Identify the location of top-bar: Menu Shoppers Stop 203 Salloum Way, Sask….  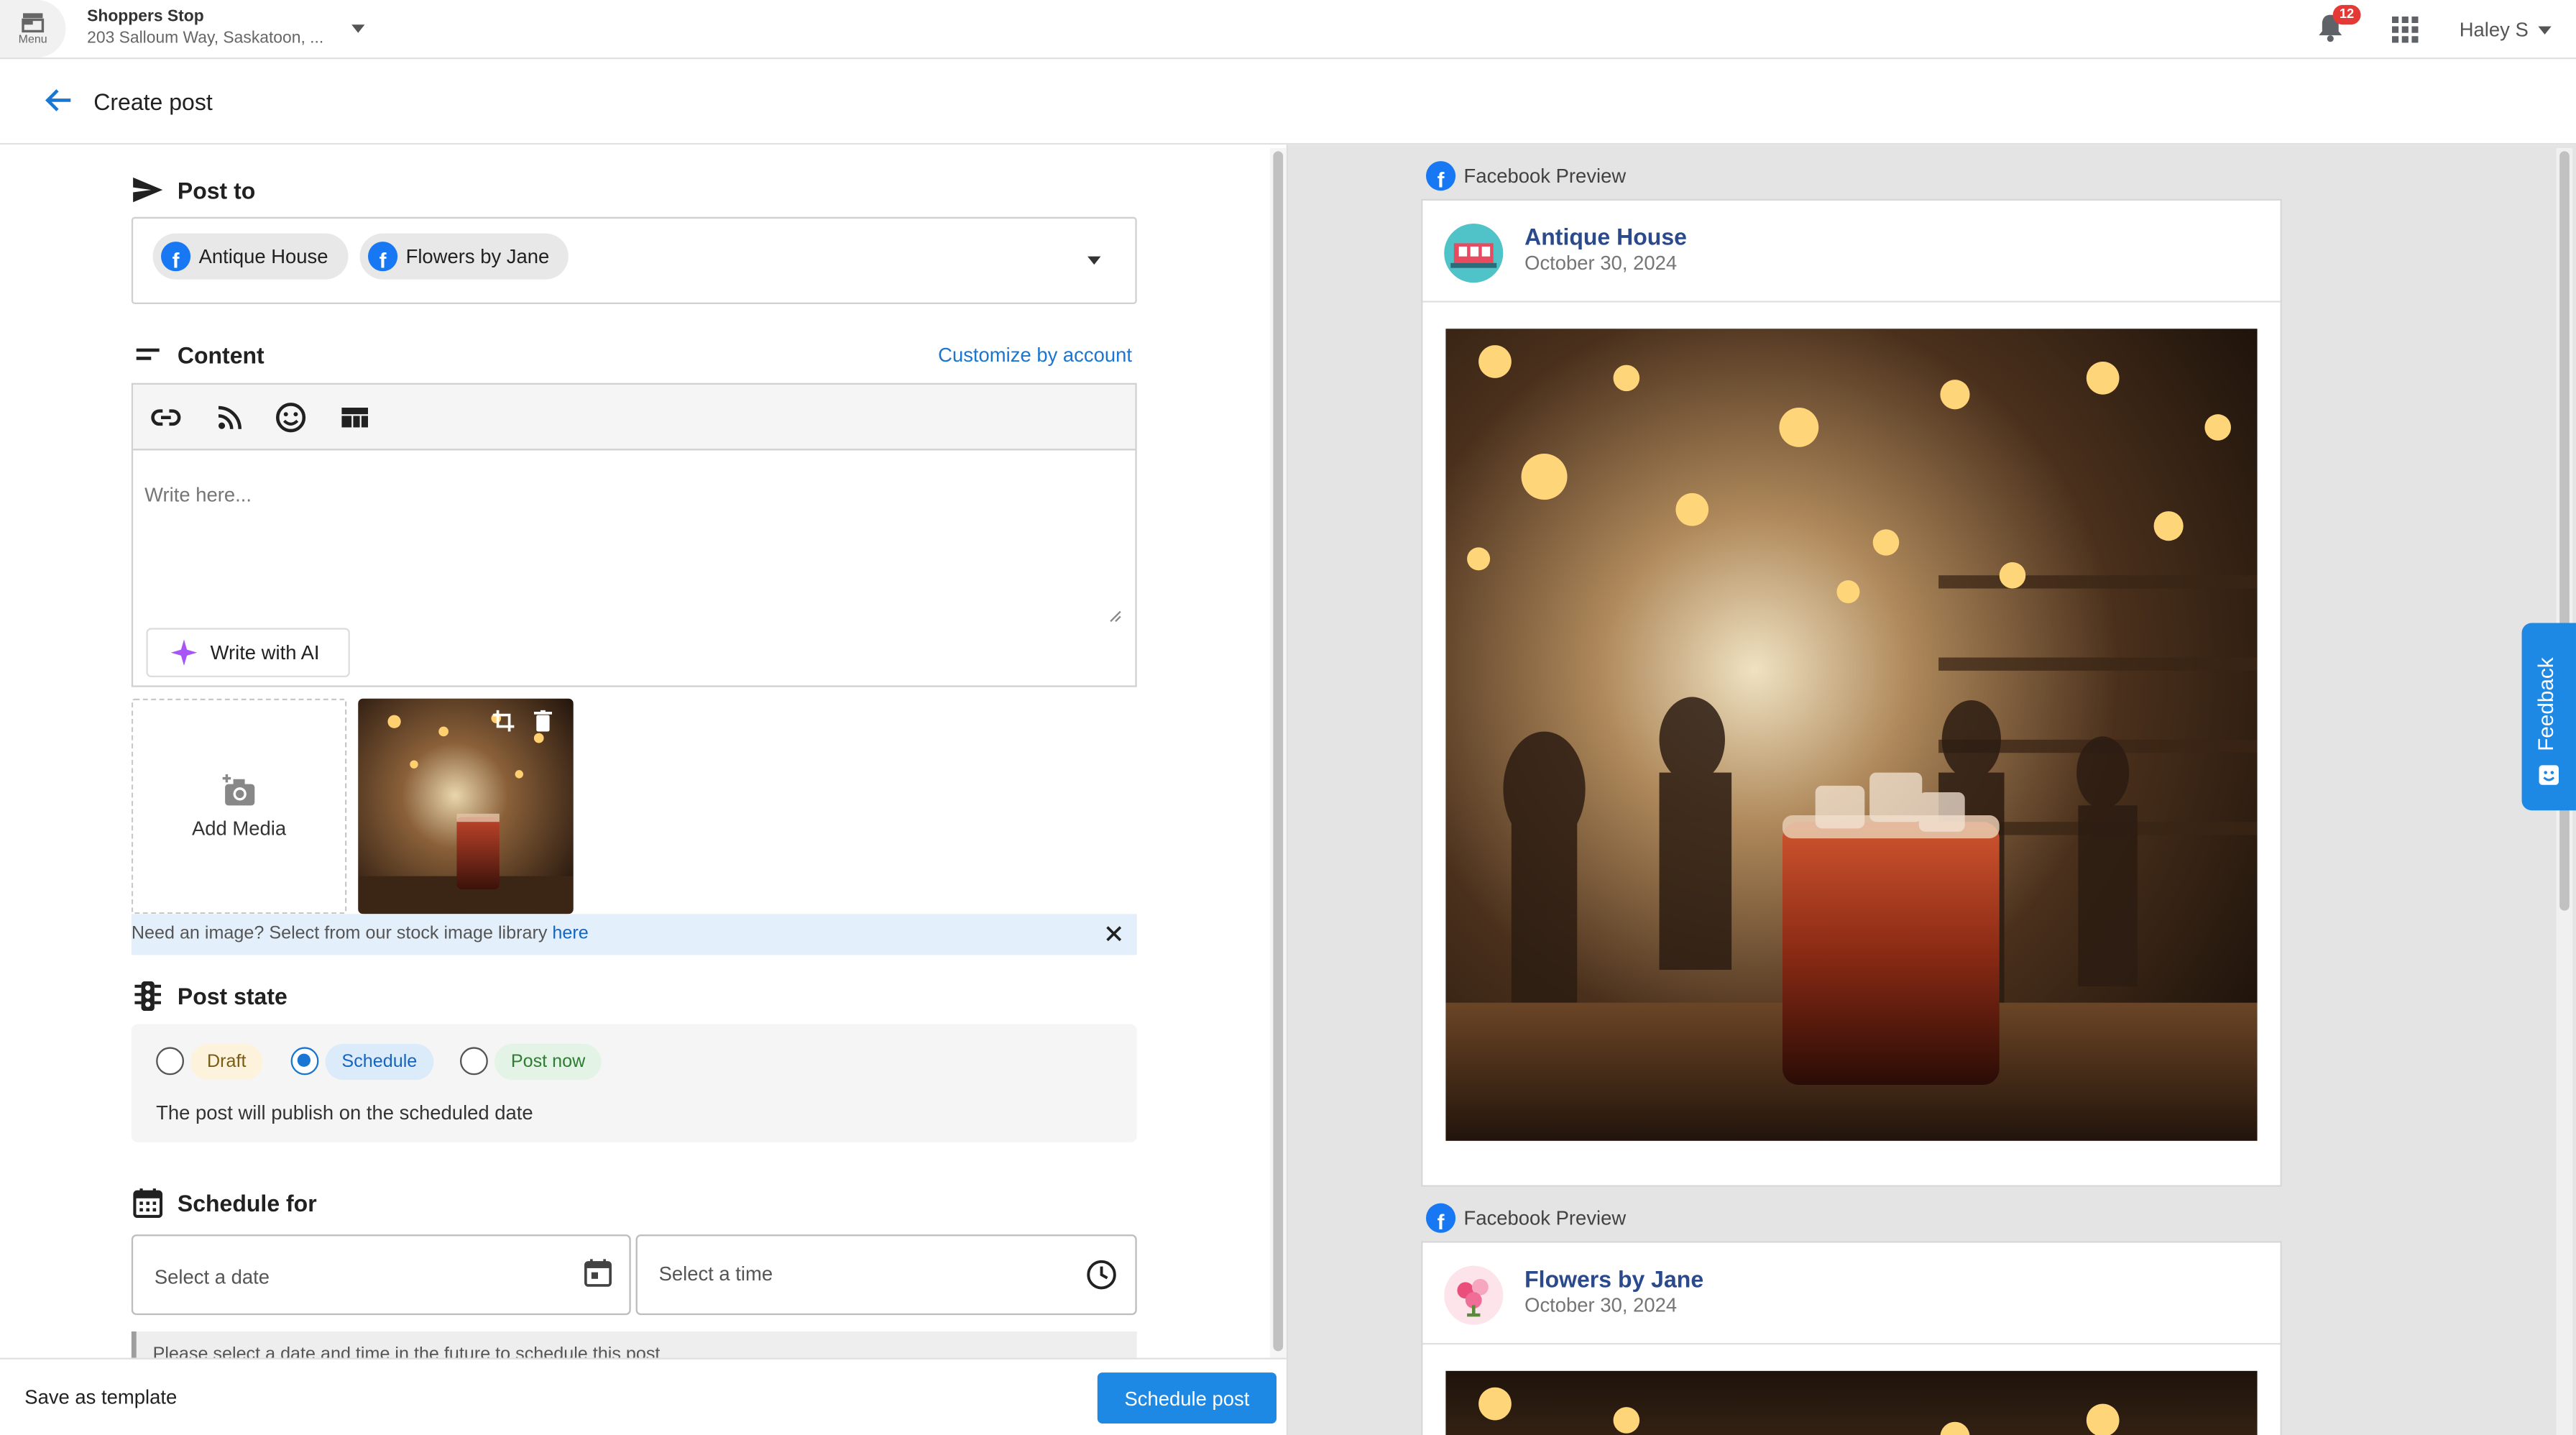
(1288, 30).